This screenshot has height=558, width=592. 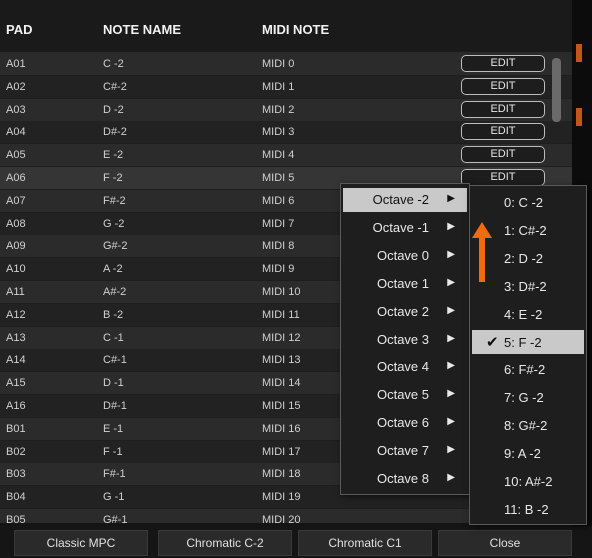 I want to click on note-menu-item: 7: G -2, so click(x=528, y=397).